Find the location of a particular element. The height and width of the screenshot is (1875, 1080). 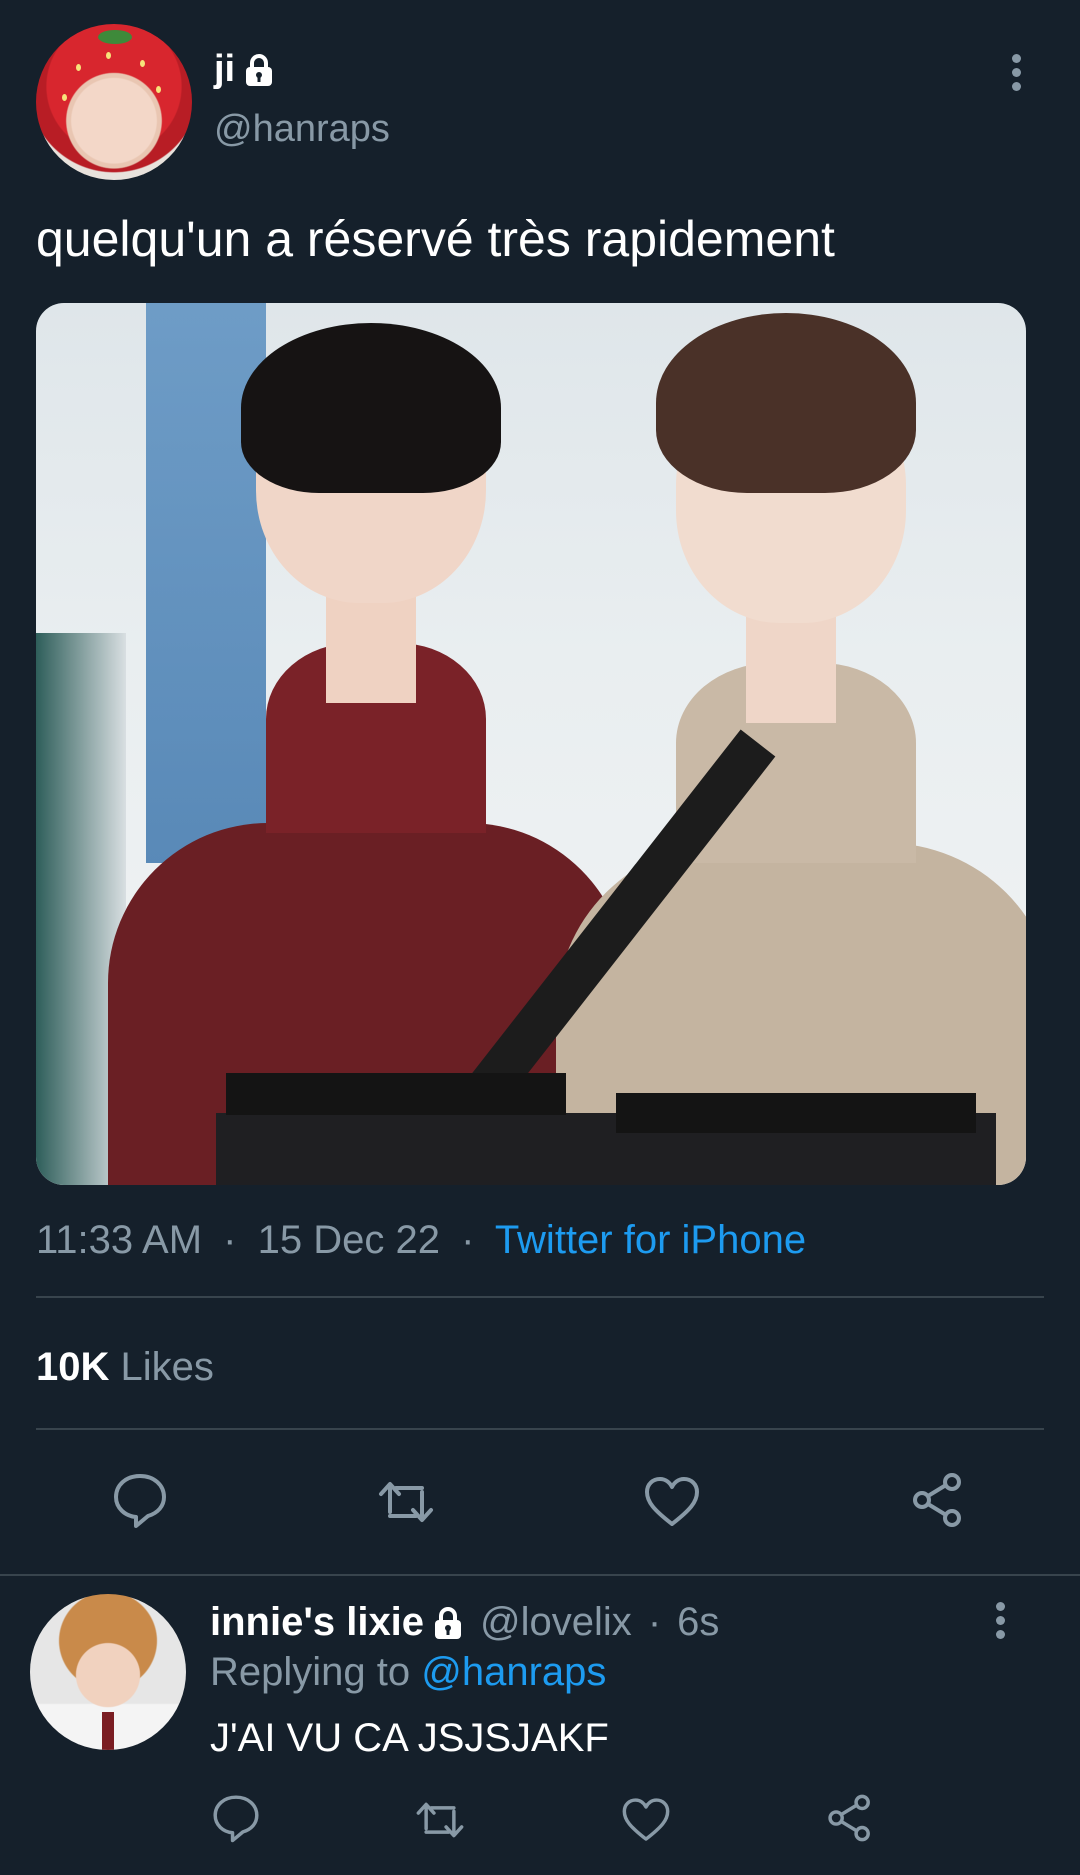

replying-mention: @hanraps is located at coordinates (513, 1672).